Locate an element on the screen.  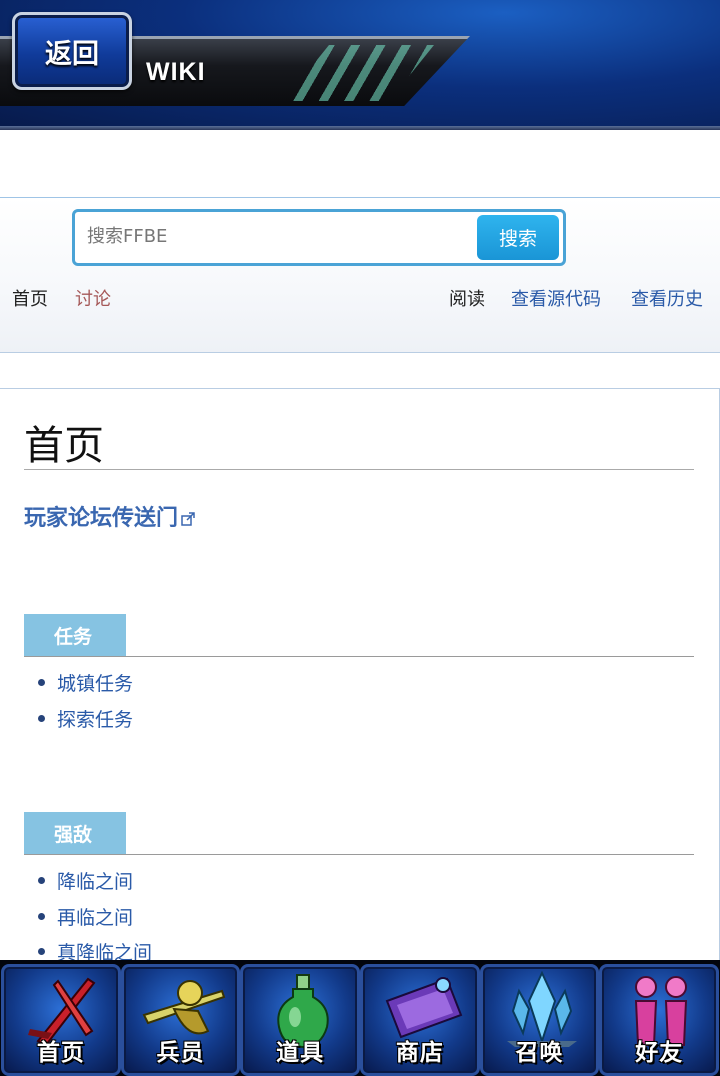
wiki-title: WIKI is located at coordinates (176, 72).